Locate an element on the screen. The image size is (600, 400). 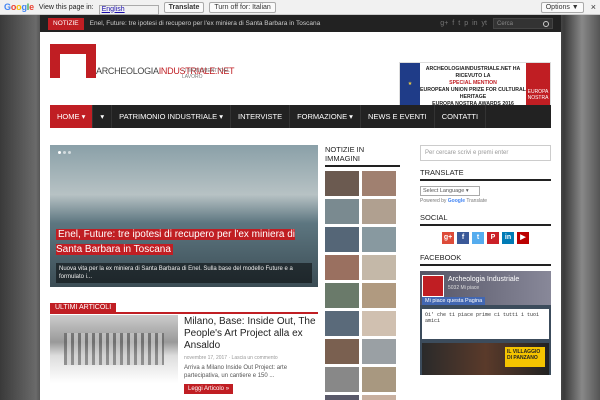
turn-off-button: Turn off for: Italian is located at coordinates (242, 7).